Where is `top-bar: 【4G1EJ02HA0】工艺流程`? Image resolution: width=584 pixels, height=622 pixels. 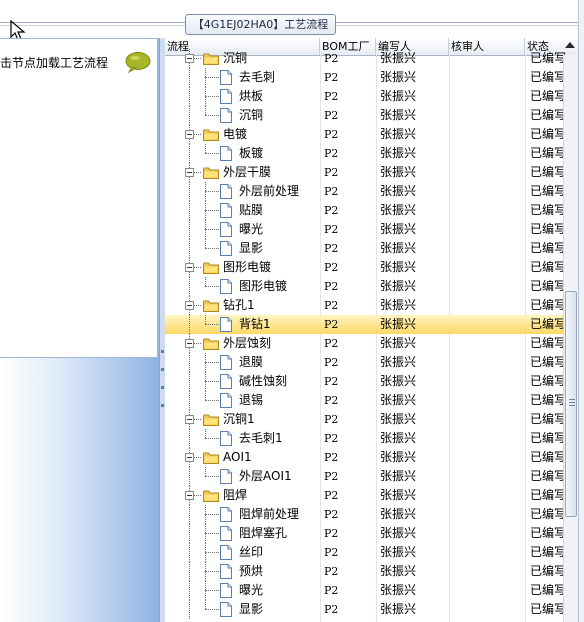
top-bar: 【4G1EJ02HA0】工艺流程 is located at coordinates (292, 20).